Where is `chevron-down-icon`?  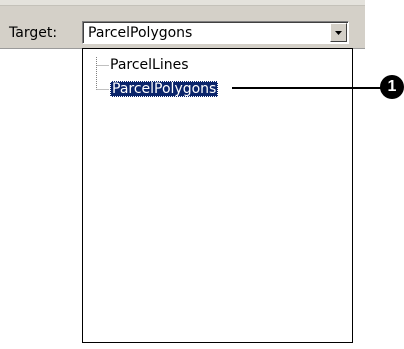
chevron-down-icon is located at coordinates (338, 32).